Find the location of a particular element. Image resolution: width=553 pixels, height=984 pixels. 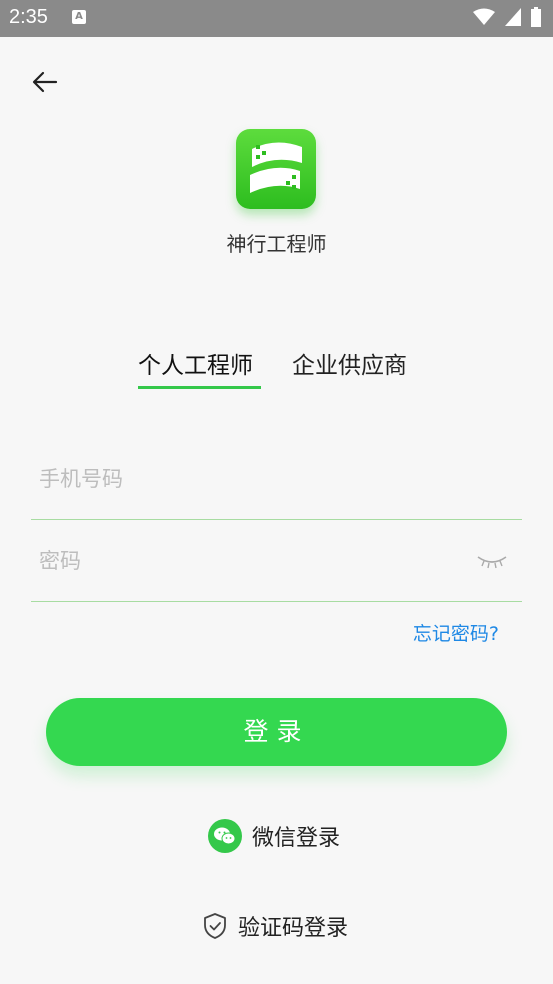

phone-field: 手机号码 is located at coordinates (276, 478).